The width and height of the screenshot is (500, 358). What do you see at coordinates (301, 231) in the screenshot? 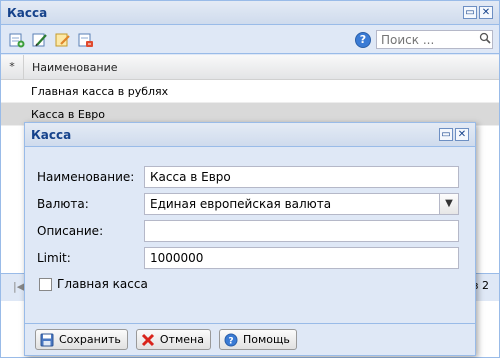
I see `description-field` at bounding box center [301, 231].